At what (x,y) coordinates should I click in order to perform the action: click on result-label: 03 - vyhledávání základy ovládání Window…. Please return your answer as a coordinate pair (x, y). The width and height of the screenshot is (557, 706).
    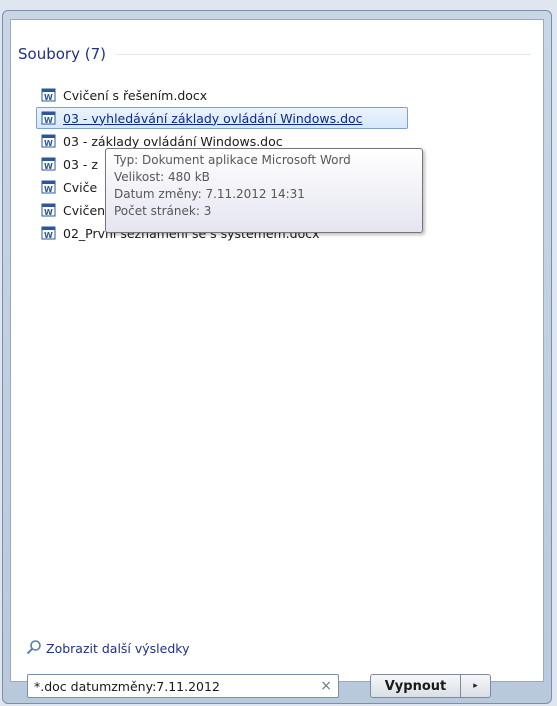
    Looking at the image, I should click on (213, 118).